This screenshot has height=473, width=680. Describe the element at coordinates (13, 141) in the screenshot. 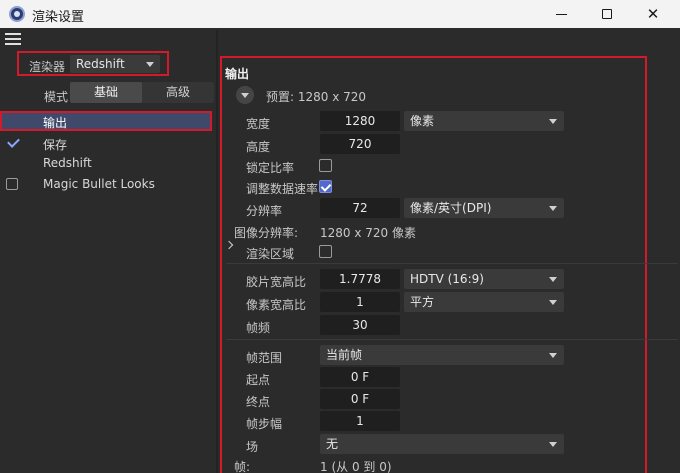

I see `checkmark-icon` at that location.